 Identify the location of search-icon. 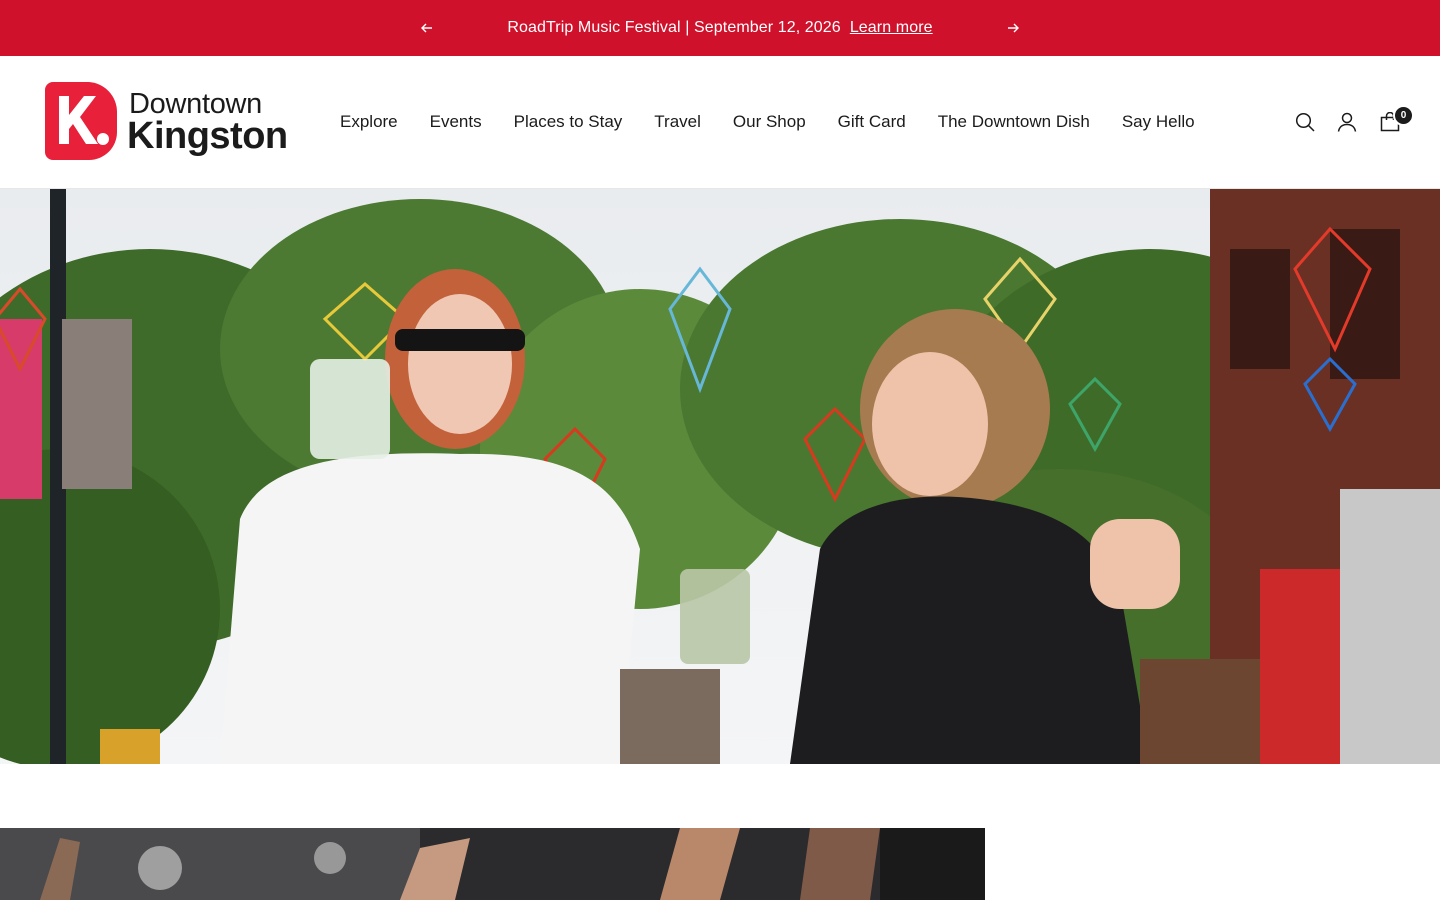
(1305, 122).